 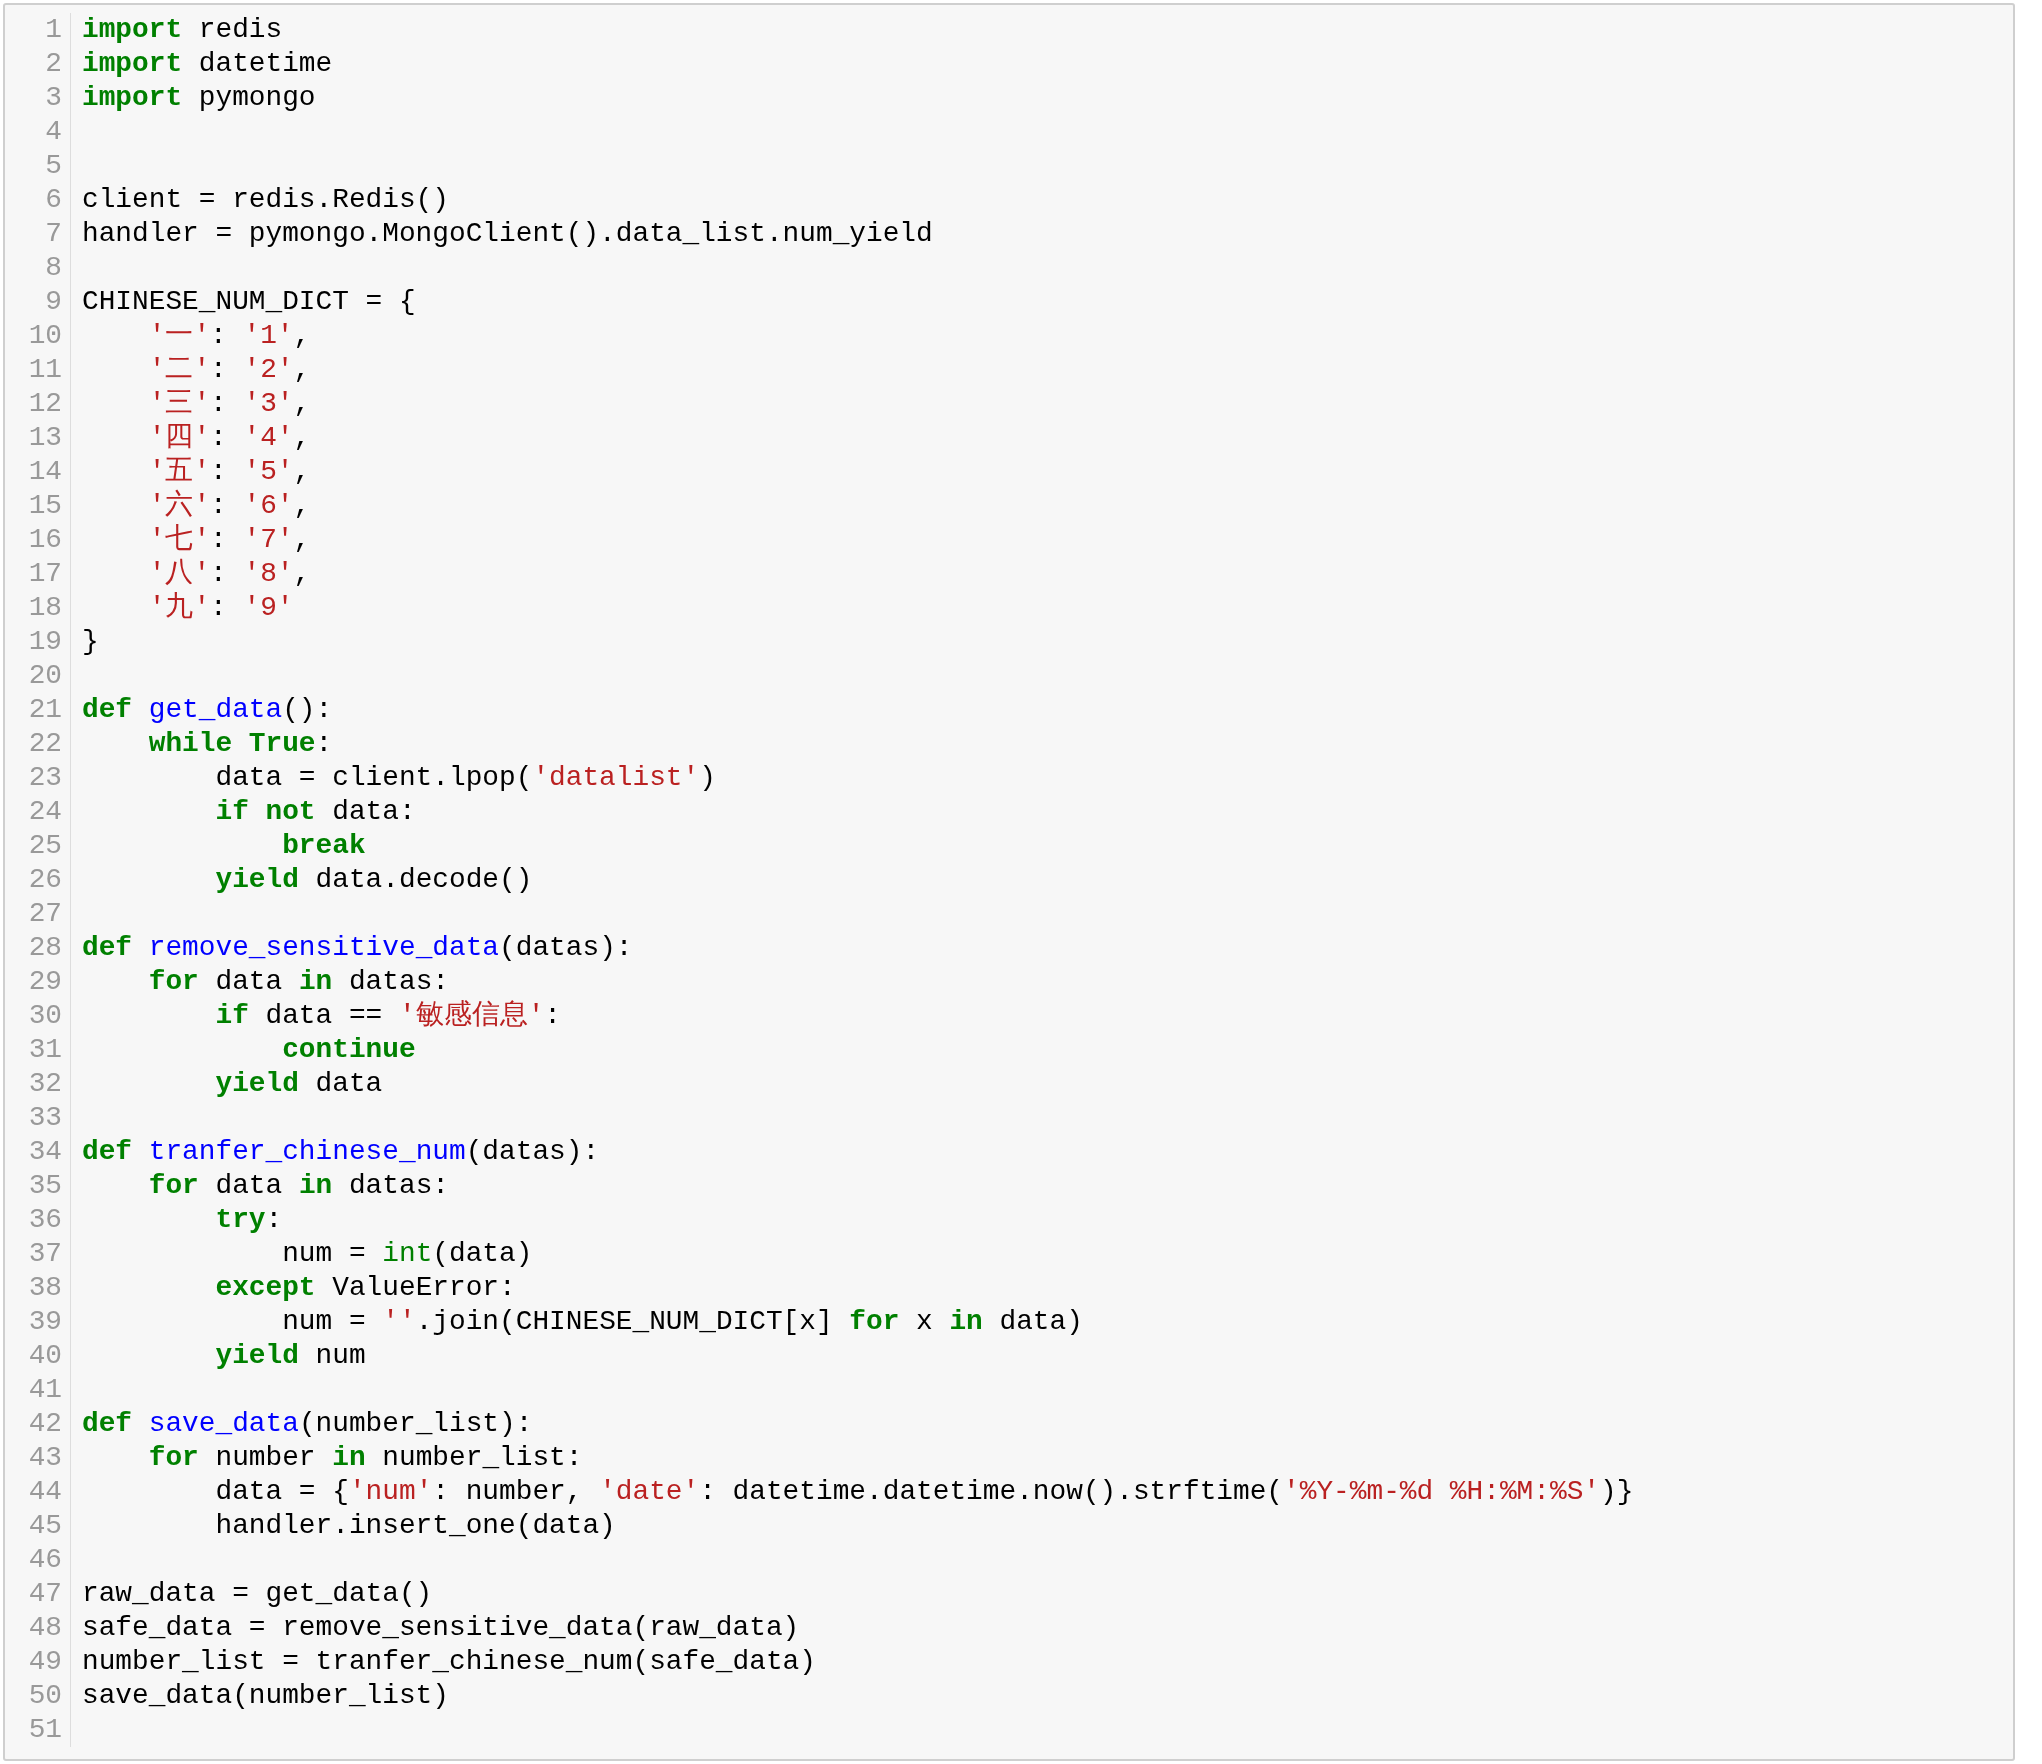 What do you see at coordinates (249, 301) in the screenshot?
I see `code-line: CHINESE_NUM_DICT = {` at bounding box center [249, 301].